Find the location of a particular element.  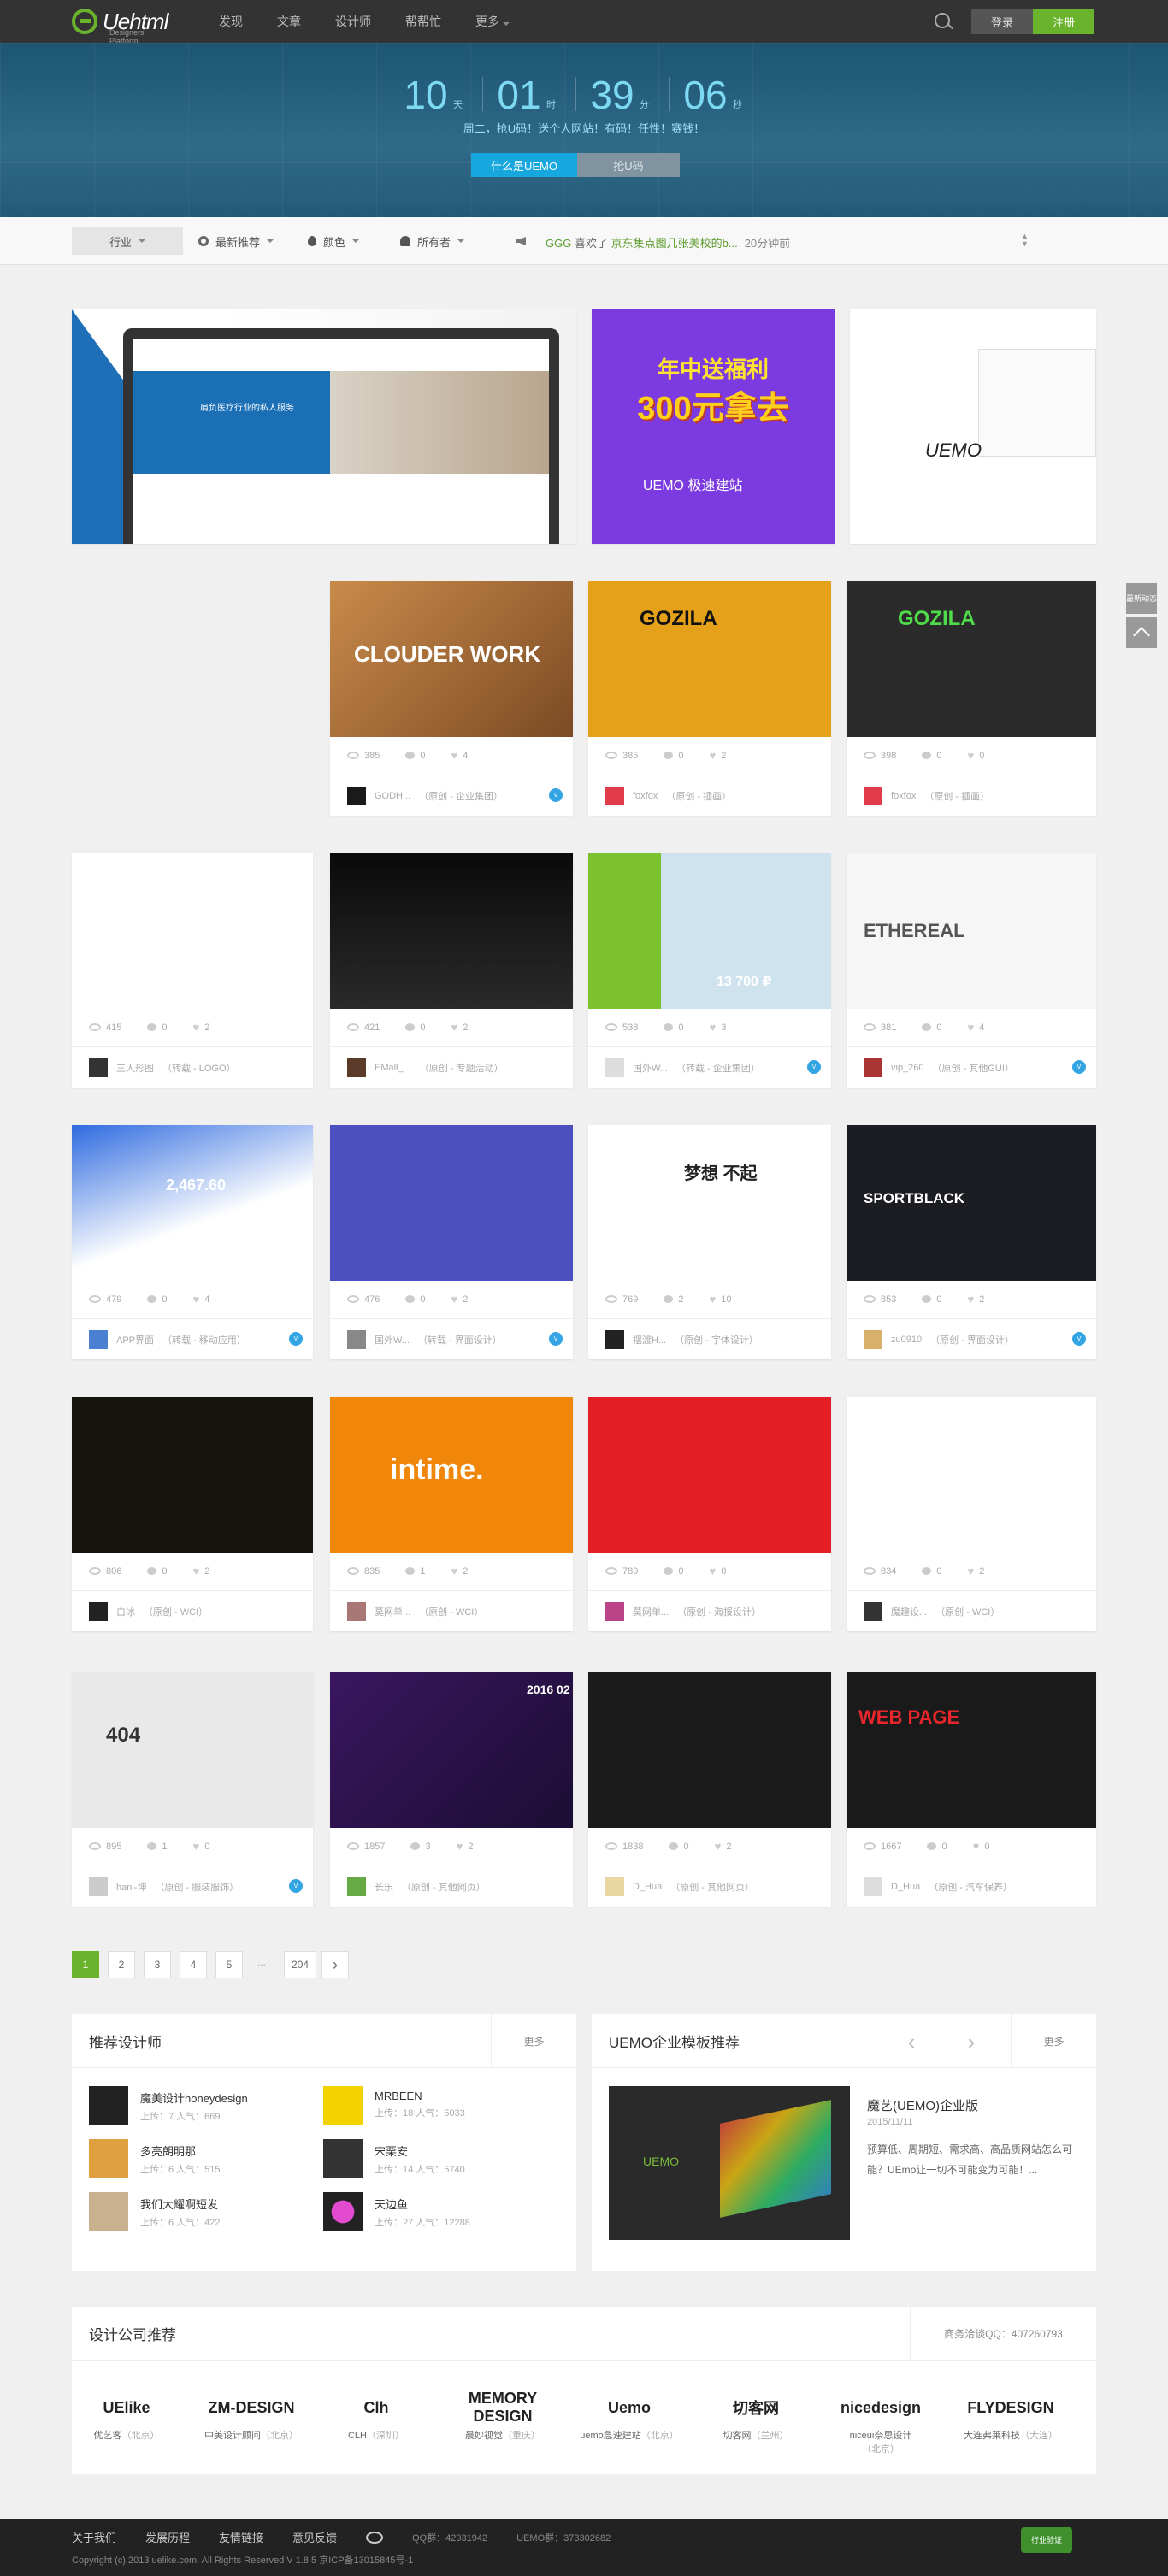

designer-item: 我们大耀啊短发 上传：6 人气：422 is located at coordinates (155, 2211).